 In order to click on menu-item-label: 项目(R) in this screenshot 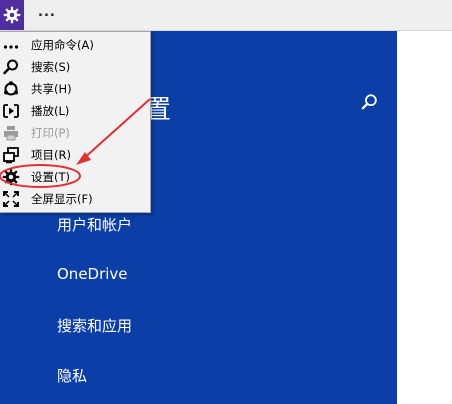, I will do `click(51, 155)`.